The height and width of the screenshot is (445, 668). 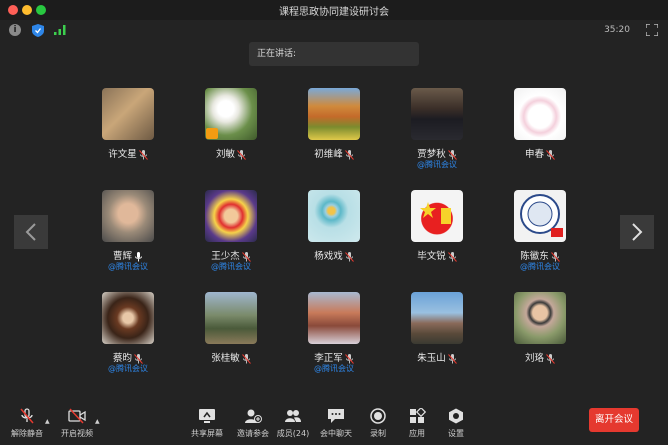 I want to click on participant-tile: 朱玉山, so click(x=437, y=338).